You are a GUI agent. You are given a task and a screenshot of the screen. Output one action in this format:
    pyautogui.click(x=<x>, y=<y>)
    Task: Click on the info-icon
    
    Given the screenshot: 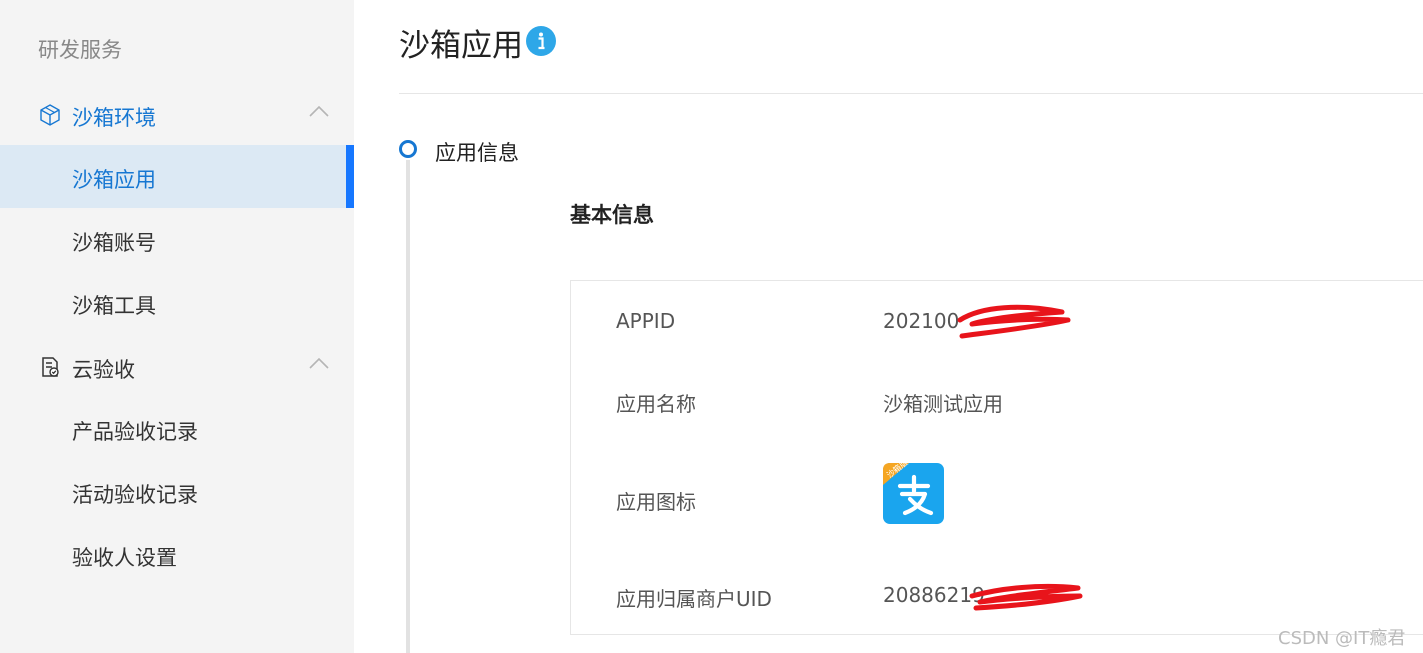 What is the action you would take?
    pyautogui.click(x=541, y=41)
    